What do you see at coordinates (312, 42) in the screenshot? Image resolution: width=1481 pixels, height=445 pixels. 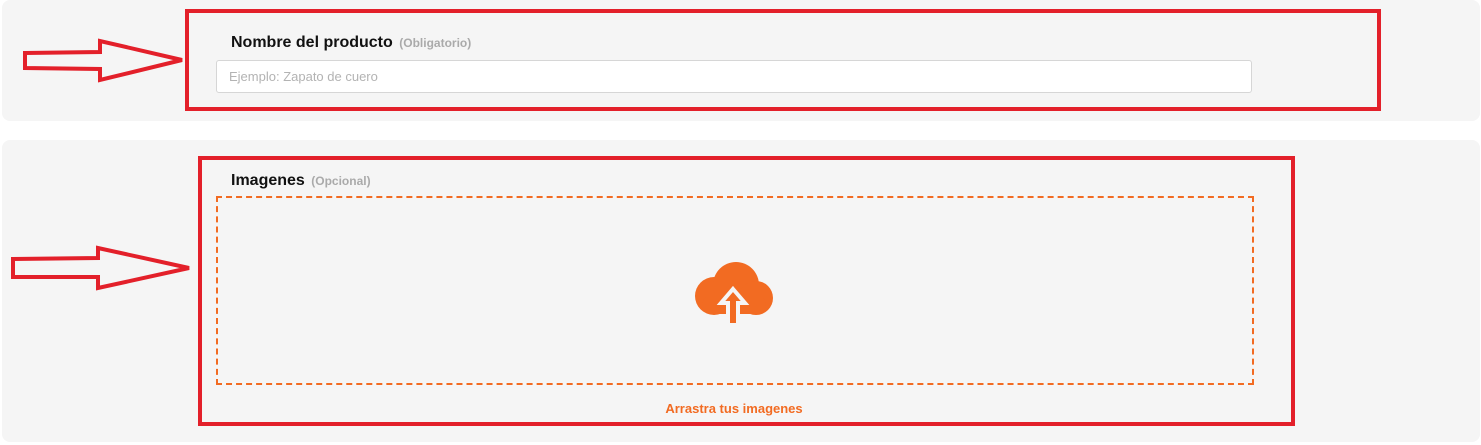 I see `product-name-label-text: Nombre del producto` at bounding box center [312, 42].